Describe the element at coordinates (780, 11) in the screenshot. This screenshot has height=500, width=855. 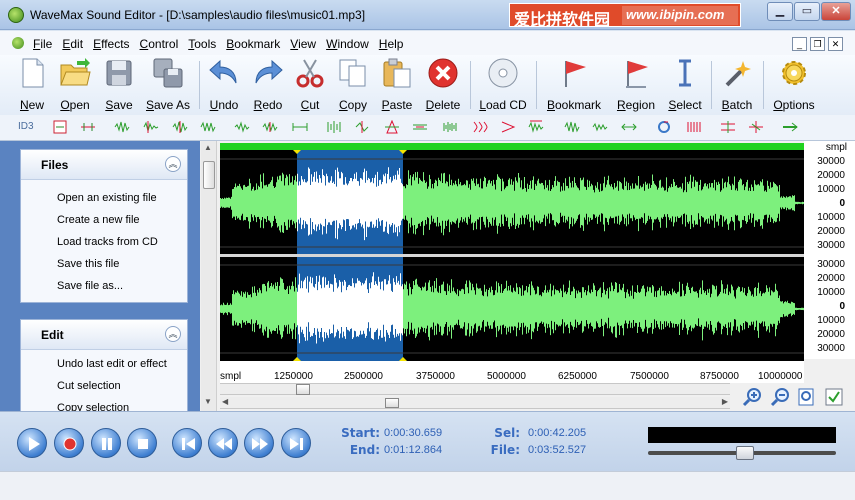
I see `minimize-button: ▁` at that location.